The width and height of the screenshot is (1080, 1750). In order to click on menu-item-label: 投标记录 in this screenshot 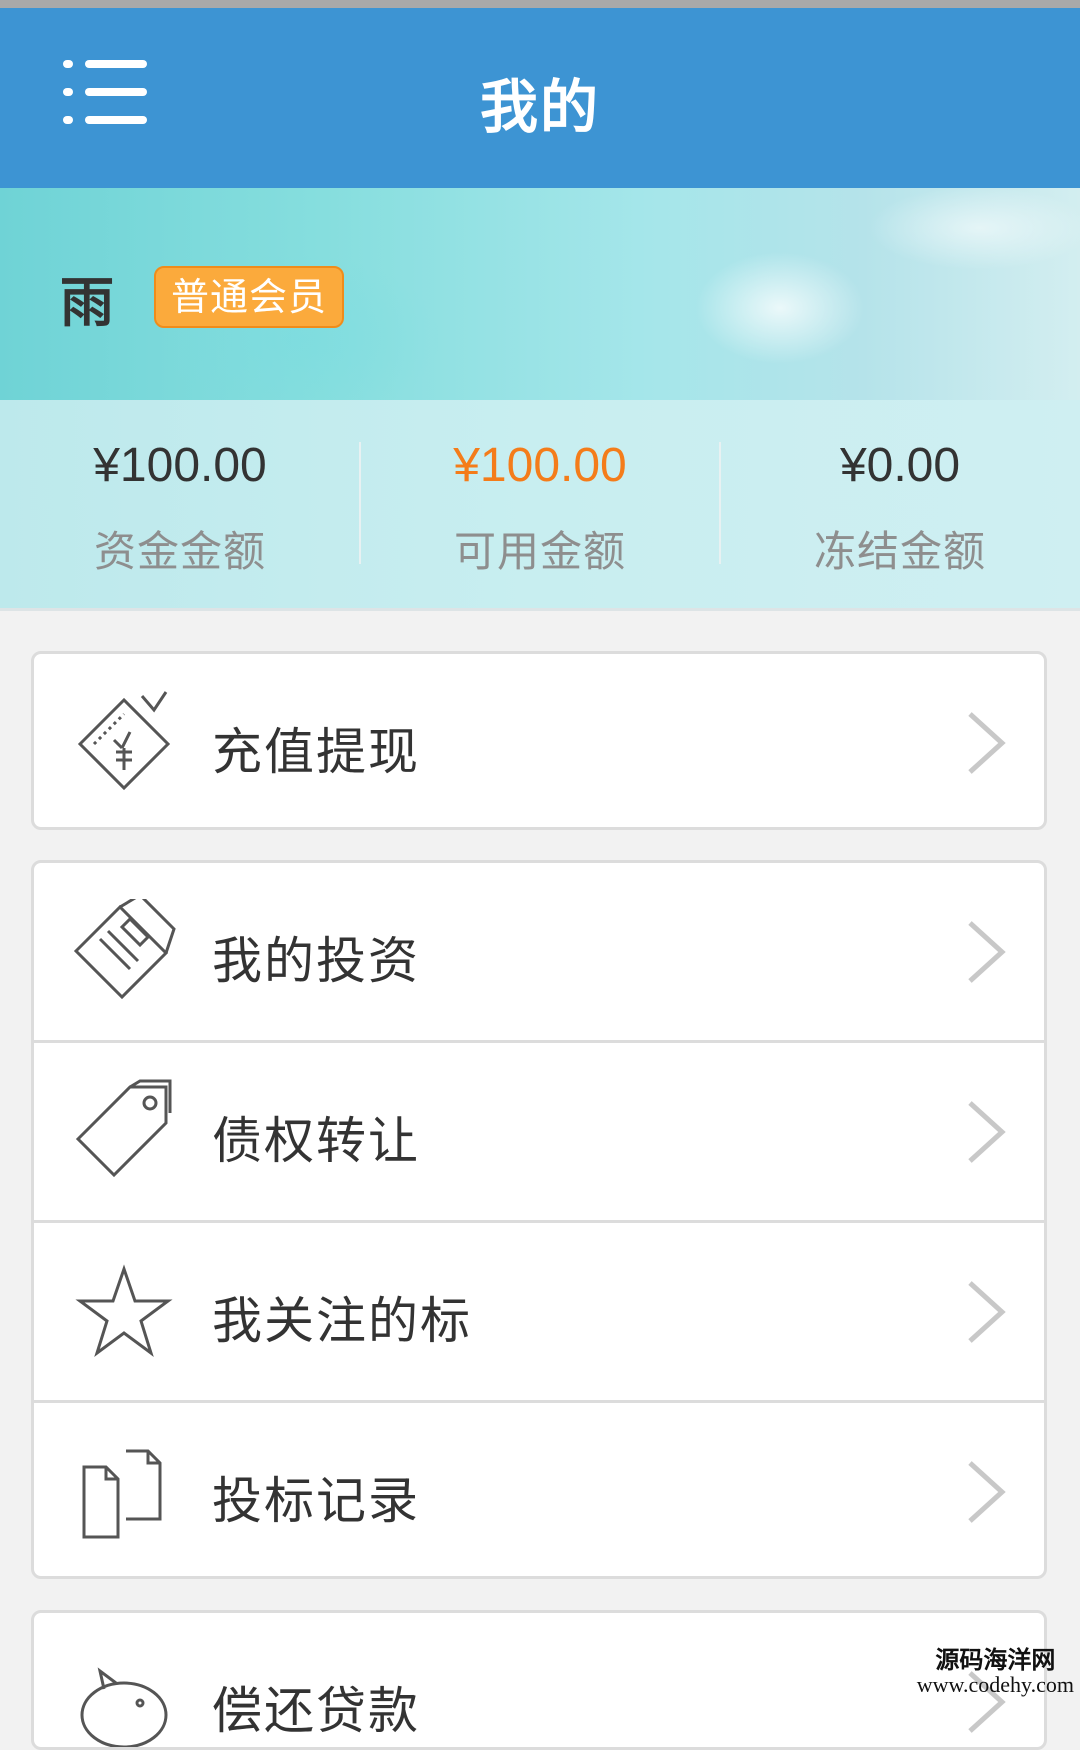, I will do `click(316, 1501)`.